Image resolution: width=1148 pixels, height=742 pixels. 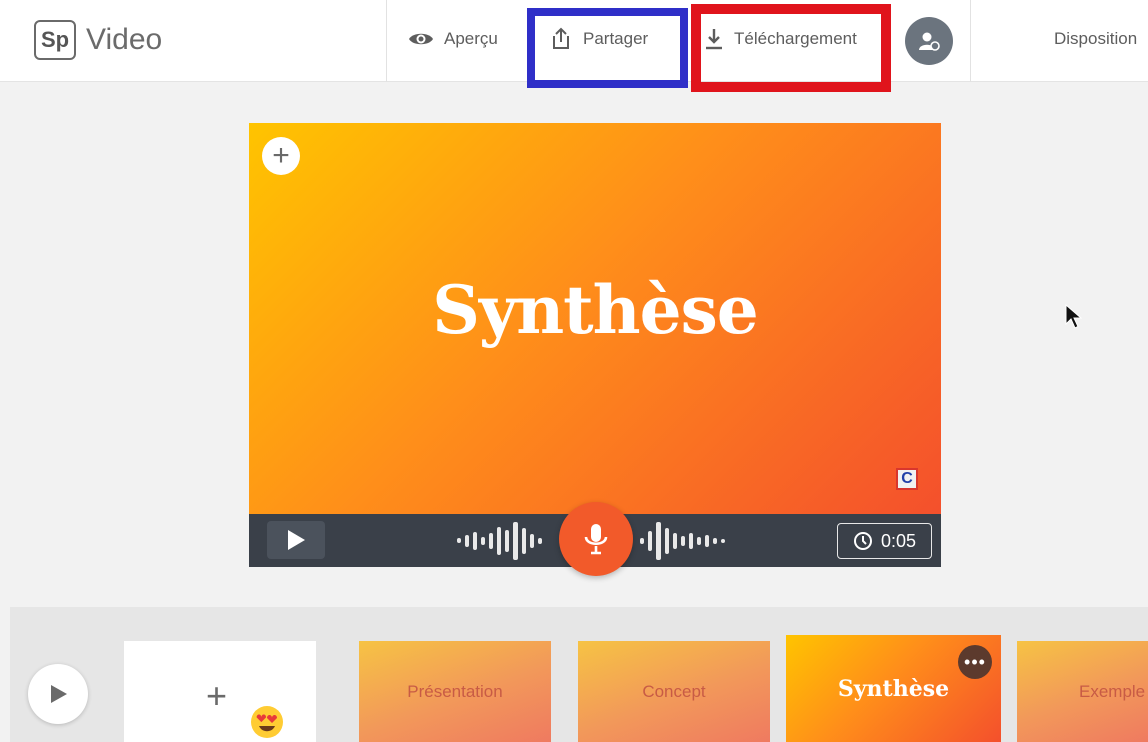 I want to click on thumbnail-label: Synthèse, so click(x=893, y=688).